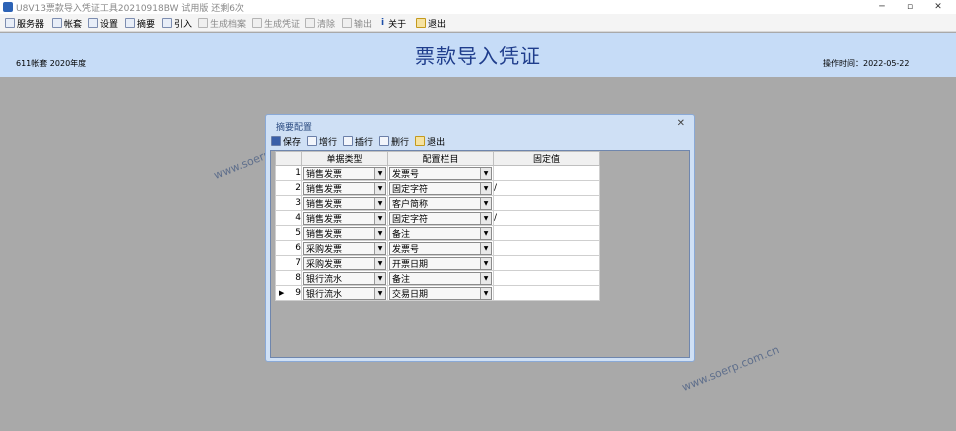 This screenshot has width=956, height=431. I want to click on table-row: 5 销售发票 ▼ 备注 ▼, so click(437, 233).